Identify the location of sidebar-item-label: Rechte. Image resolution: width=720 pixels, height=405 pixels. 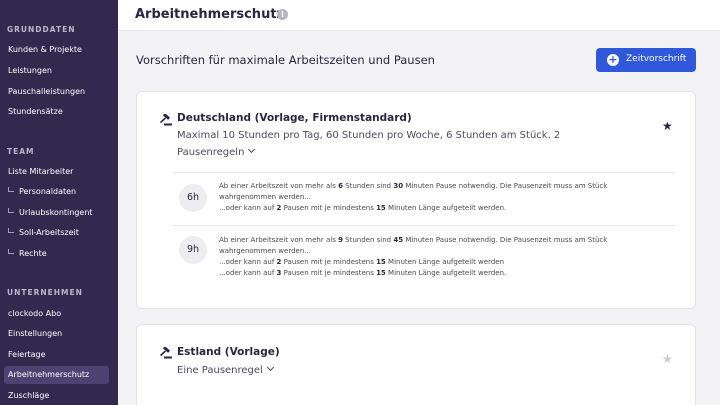
(33, 253).